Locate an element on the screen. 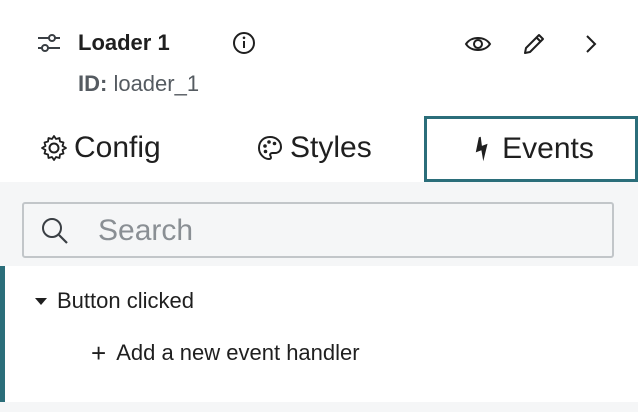  search-box is located at coordinates (318, 230).